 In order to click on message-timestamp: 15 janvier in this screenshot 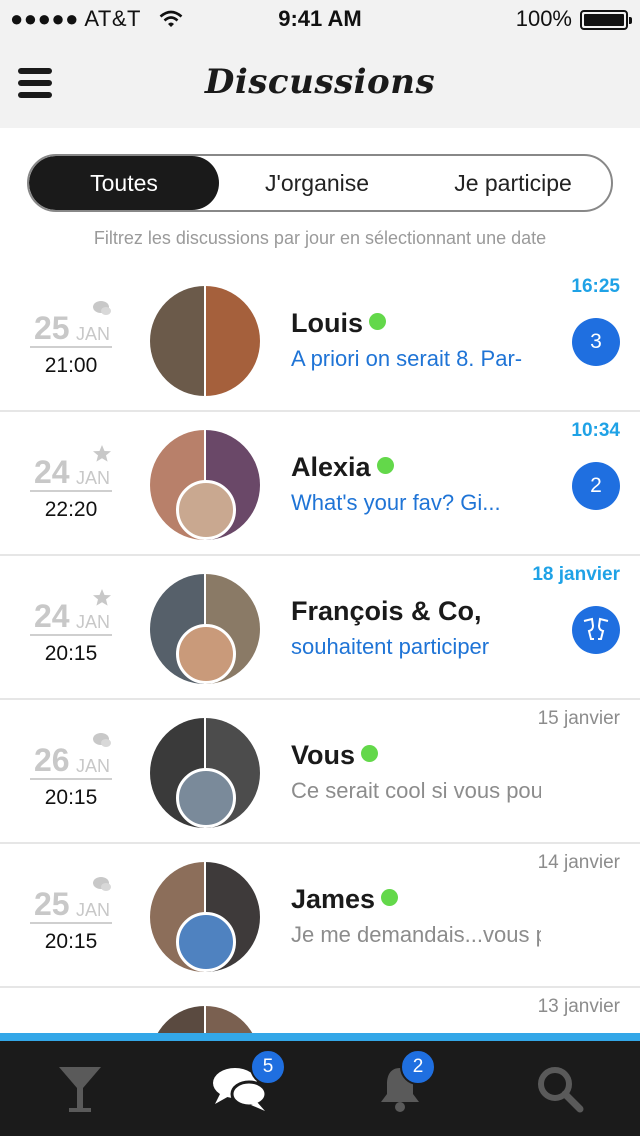, I will do `click(578, 718)`.